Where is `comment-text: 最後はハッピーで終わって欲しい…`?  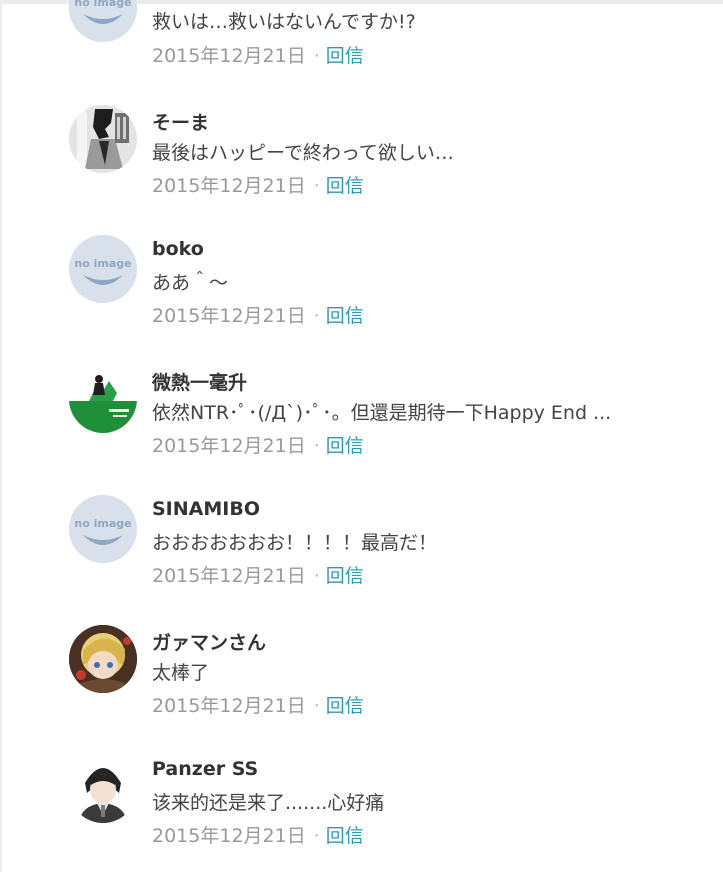 comment-text: 最後はハッピーで終わって欲しい… is located at coordinates (303, 153).